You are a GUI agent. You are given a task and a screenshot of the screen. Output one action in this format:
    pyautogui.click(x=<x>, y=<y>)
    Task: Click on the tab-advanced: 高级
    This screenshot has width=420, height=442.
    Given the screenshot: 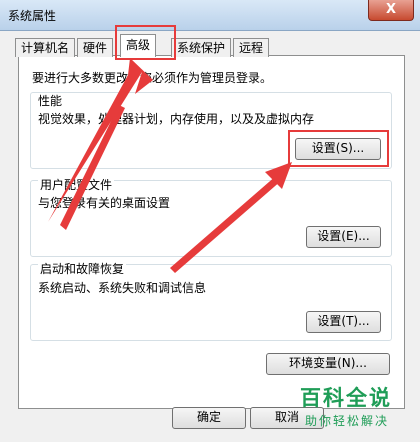 What is the action you would take?
    pyautogui.click(x=138, y=45)
    